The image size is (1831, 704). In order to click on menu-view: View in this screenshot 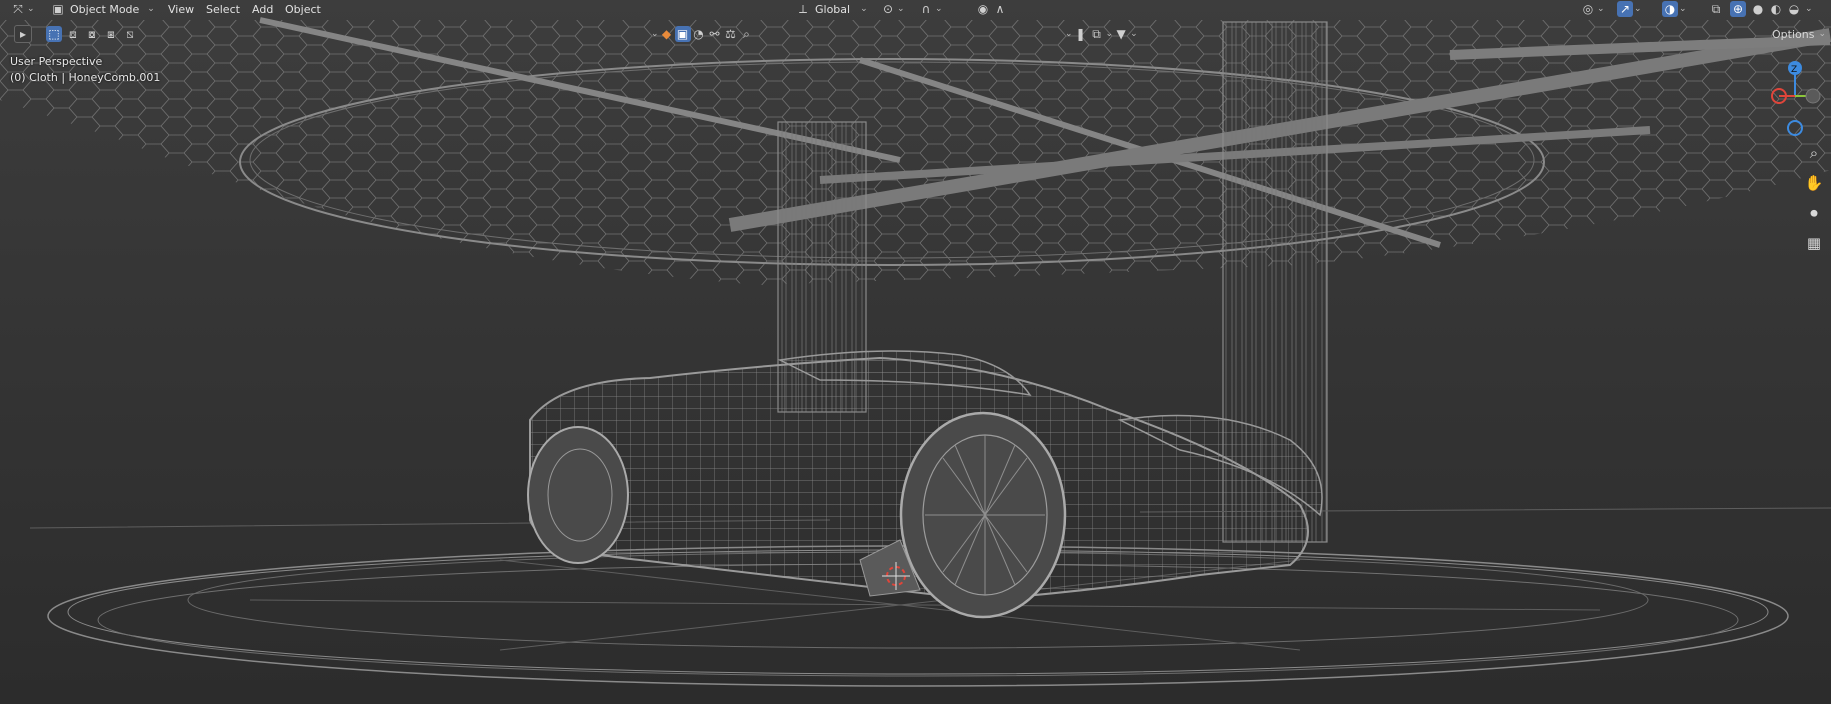, I will do `click(181, 9)`.